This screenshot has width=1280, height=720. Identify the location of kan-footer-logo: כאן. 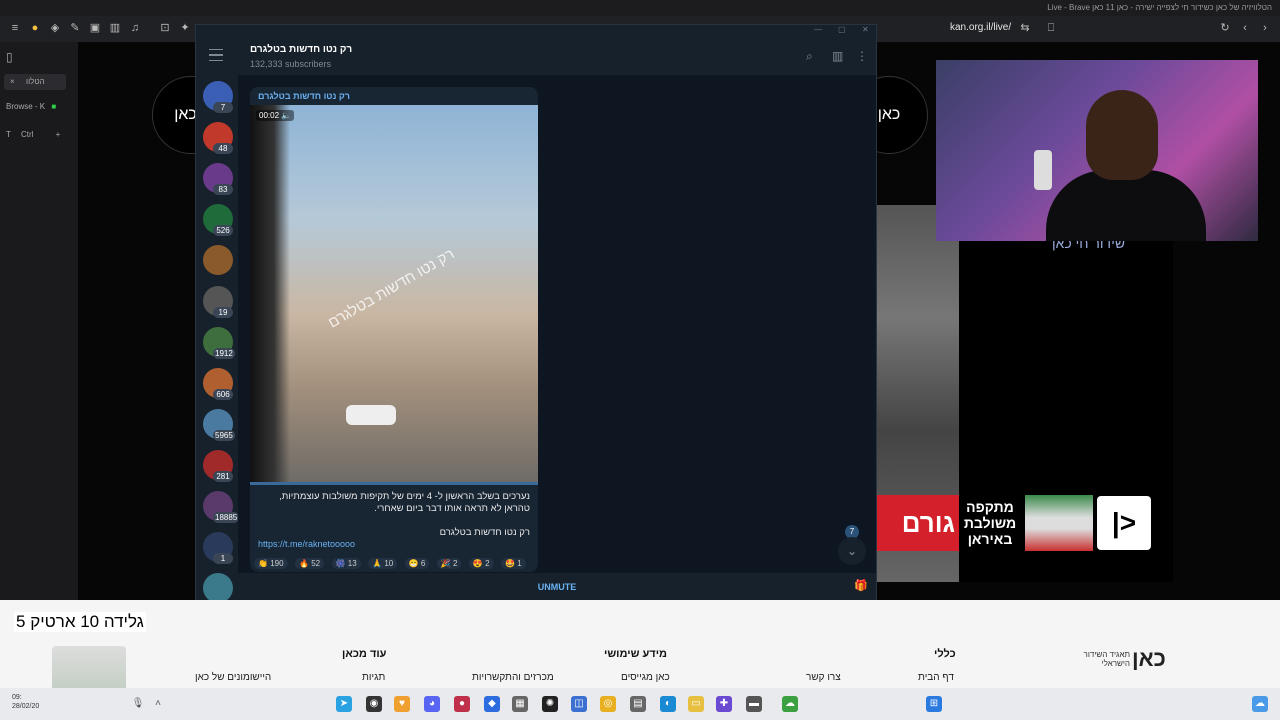
(1149, 659).